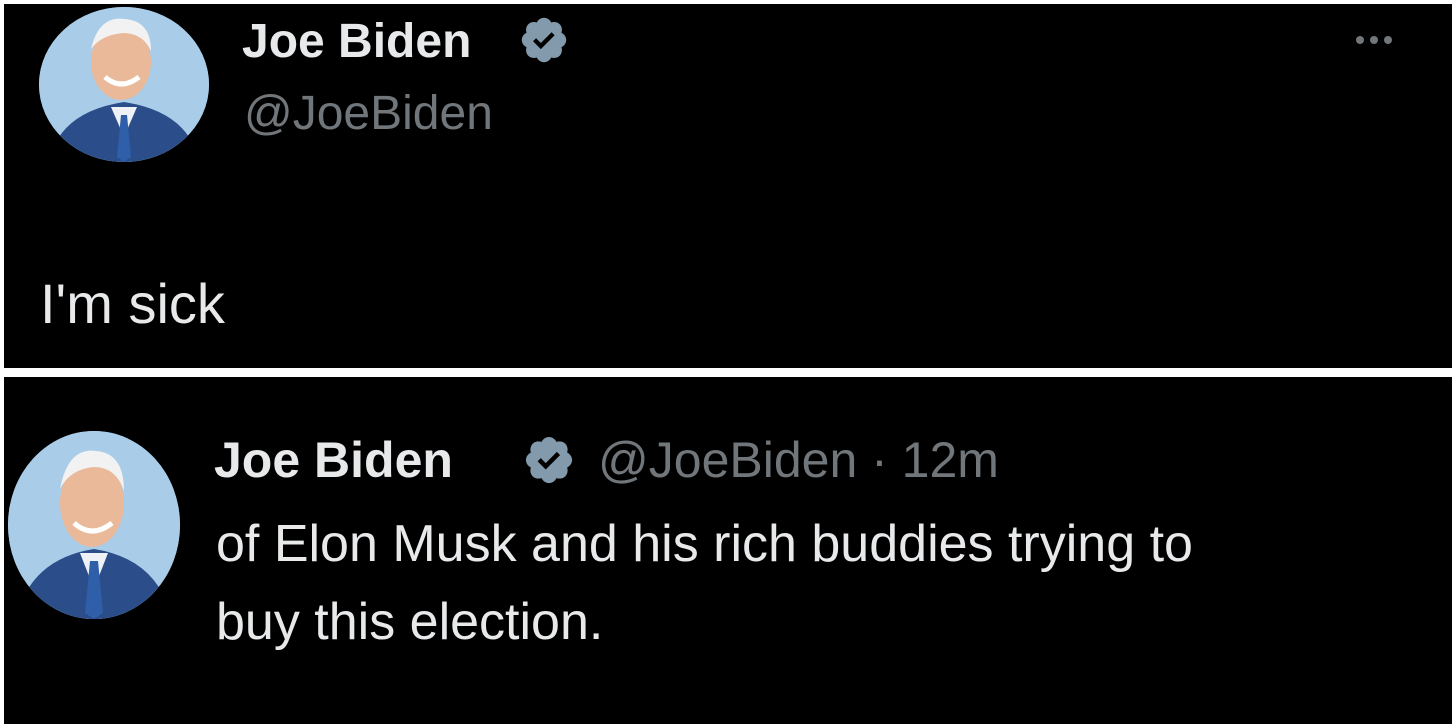 This screenshot has width=1456, height=728. I want to click on author-handle-timestamp: @JoeBiden · 12m, so click(798, 460).